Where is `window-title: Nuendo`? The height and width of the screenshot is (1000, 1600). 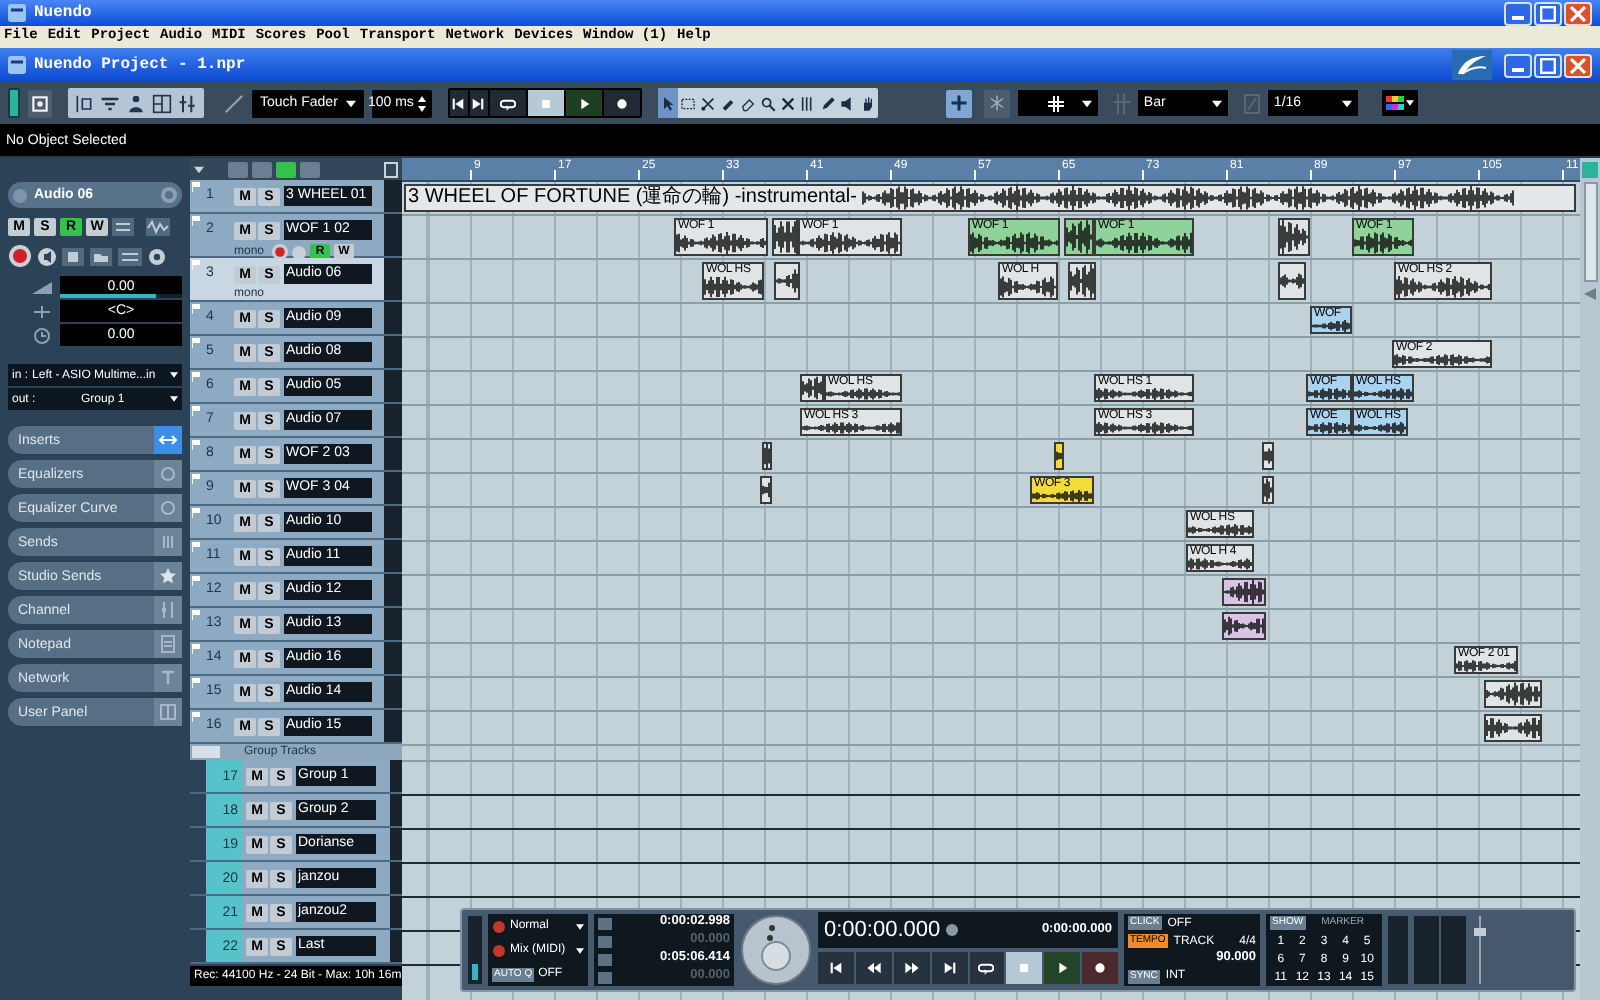
window-title: Nuendo is located at coordinates (63, 13).